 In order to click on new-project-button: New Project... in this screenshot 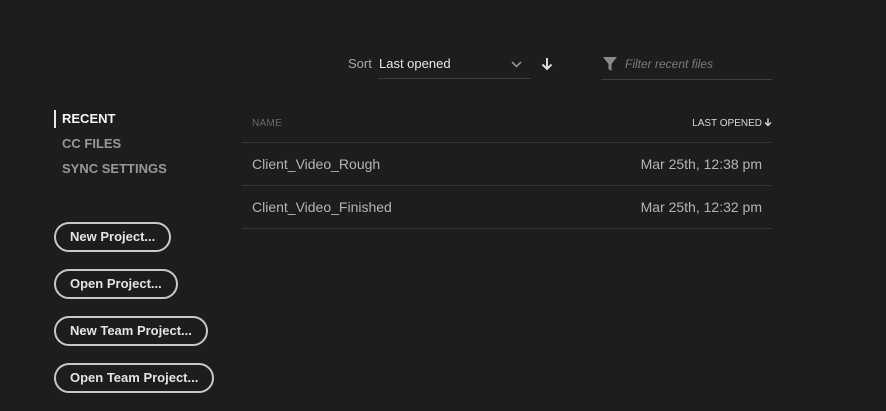, I will do `click(113, 237)`.